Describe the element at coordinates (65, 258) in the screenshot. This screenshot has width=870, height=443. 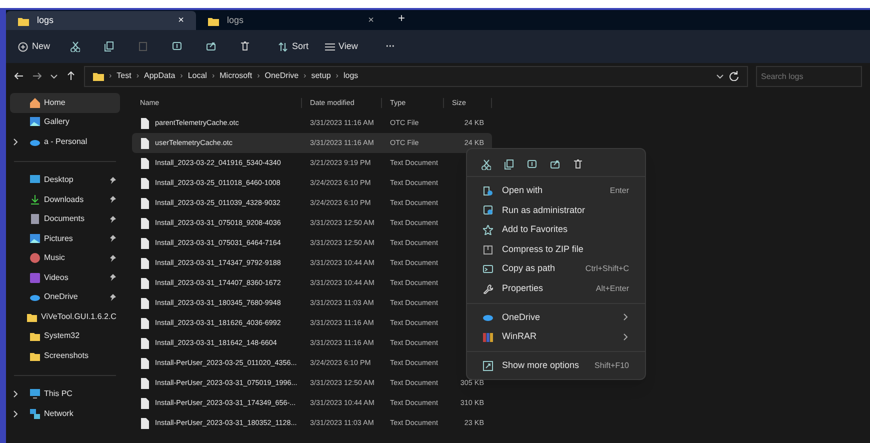
I see `sidebar-item: Music` at that location.